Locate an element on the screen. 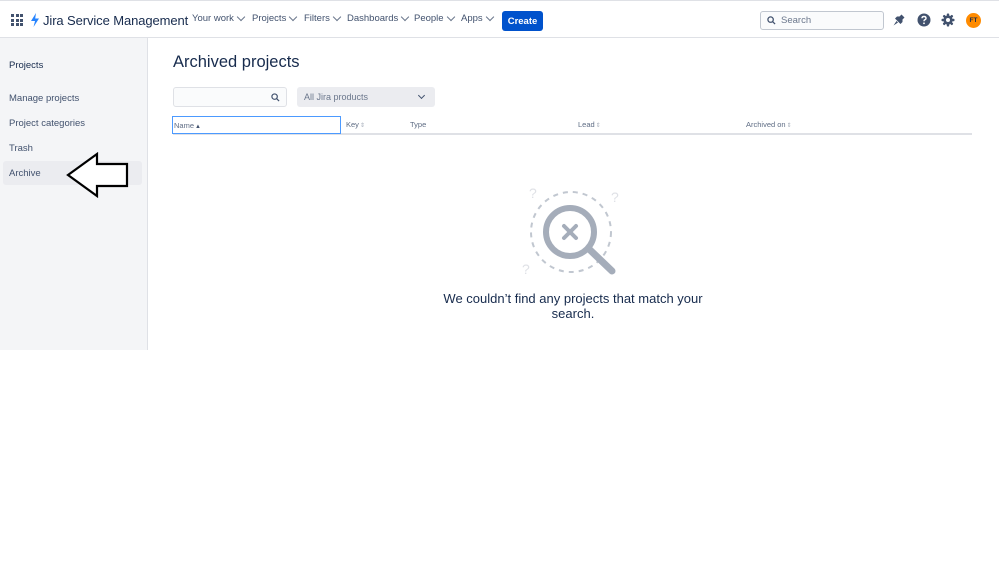 The image size is (999, 562). nav-filters: Filters is located at coordinates (323, 18).